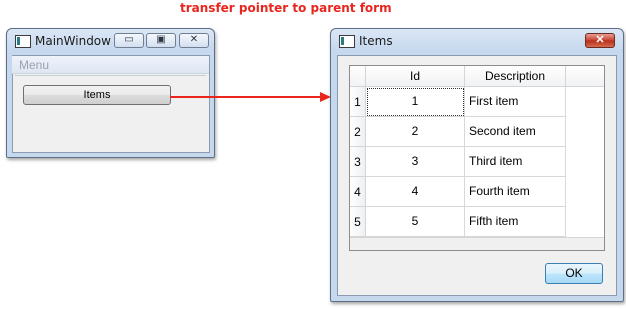  What do you see at coordinates (515, 162) in the screenshot?
I see `table-cell-description: Third item` at bounding box center [515, 162].